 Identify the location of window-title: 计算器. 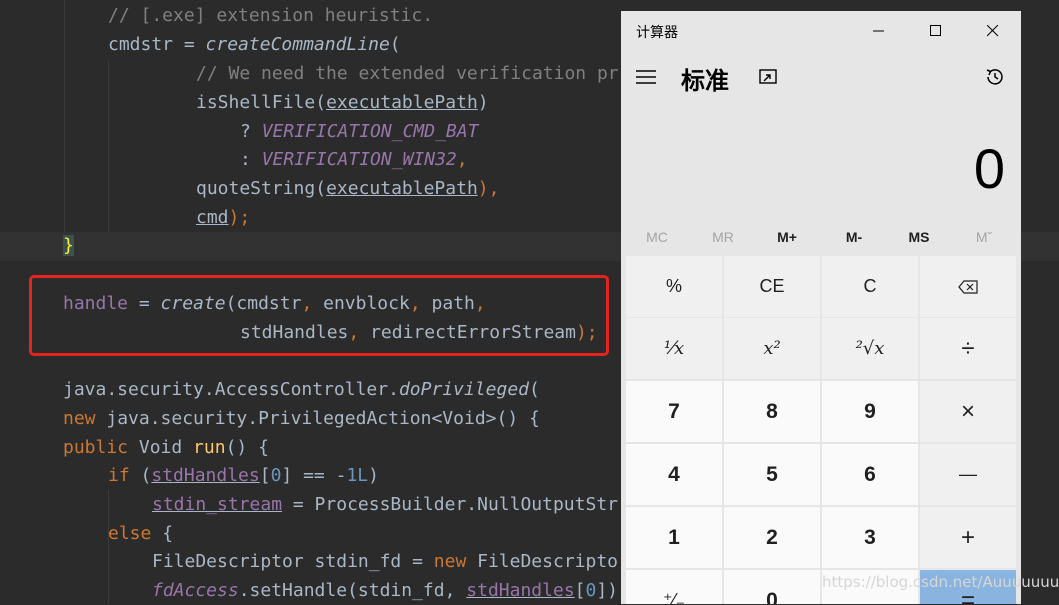
(657, 32).